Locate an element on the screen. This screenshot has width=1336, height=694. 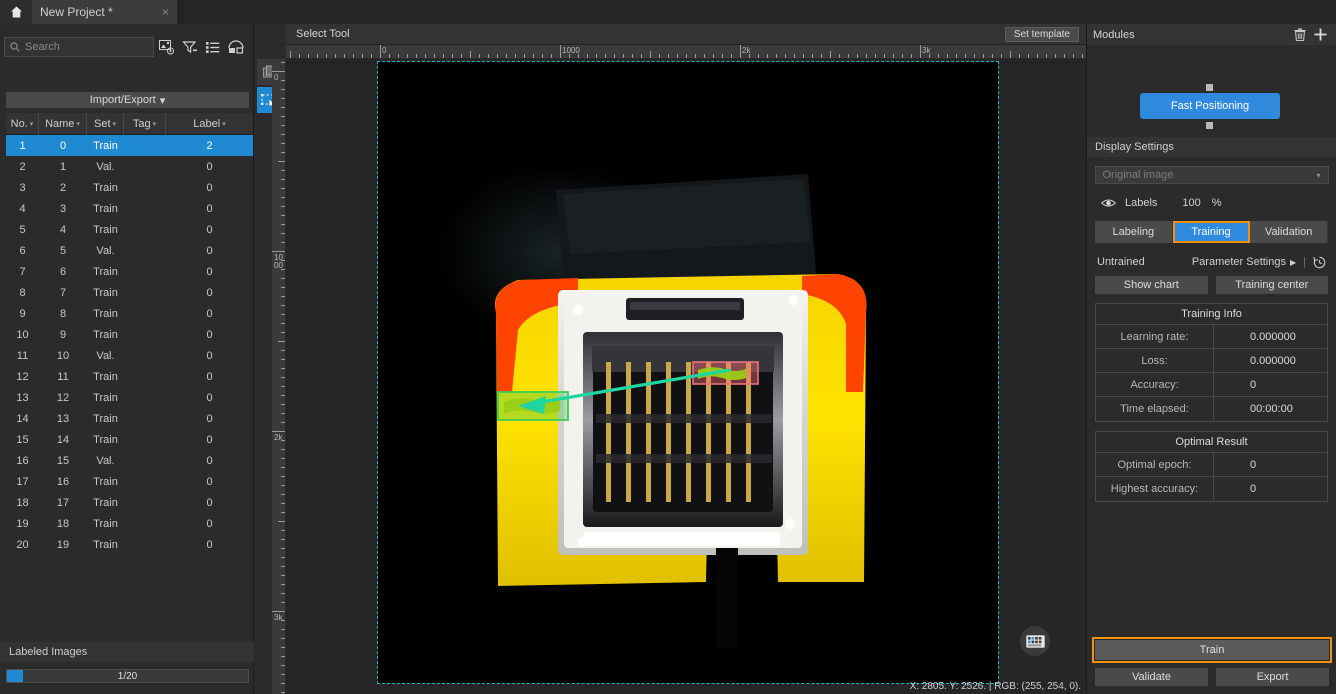
tab-training: Training is located at coordinates (1211, 232).